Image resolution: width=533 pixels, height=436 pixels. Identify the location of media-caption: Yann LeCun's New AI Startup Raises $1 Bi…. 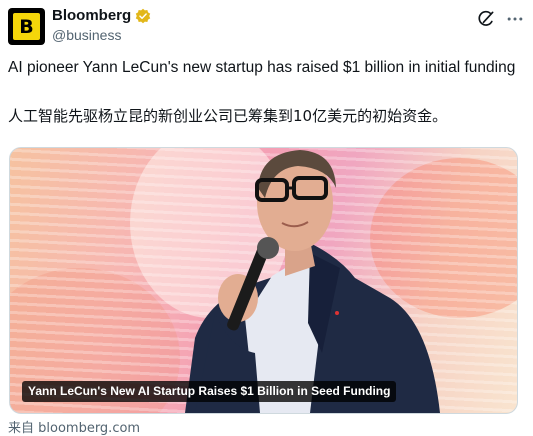
(209, 391).